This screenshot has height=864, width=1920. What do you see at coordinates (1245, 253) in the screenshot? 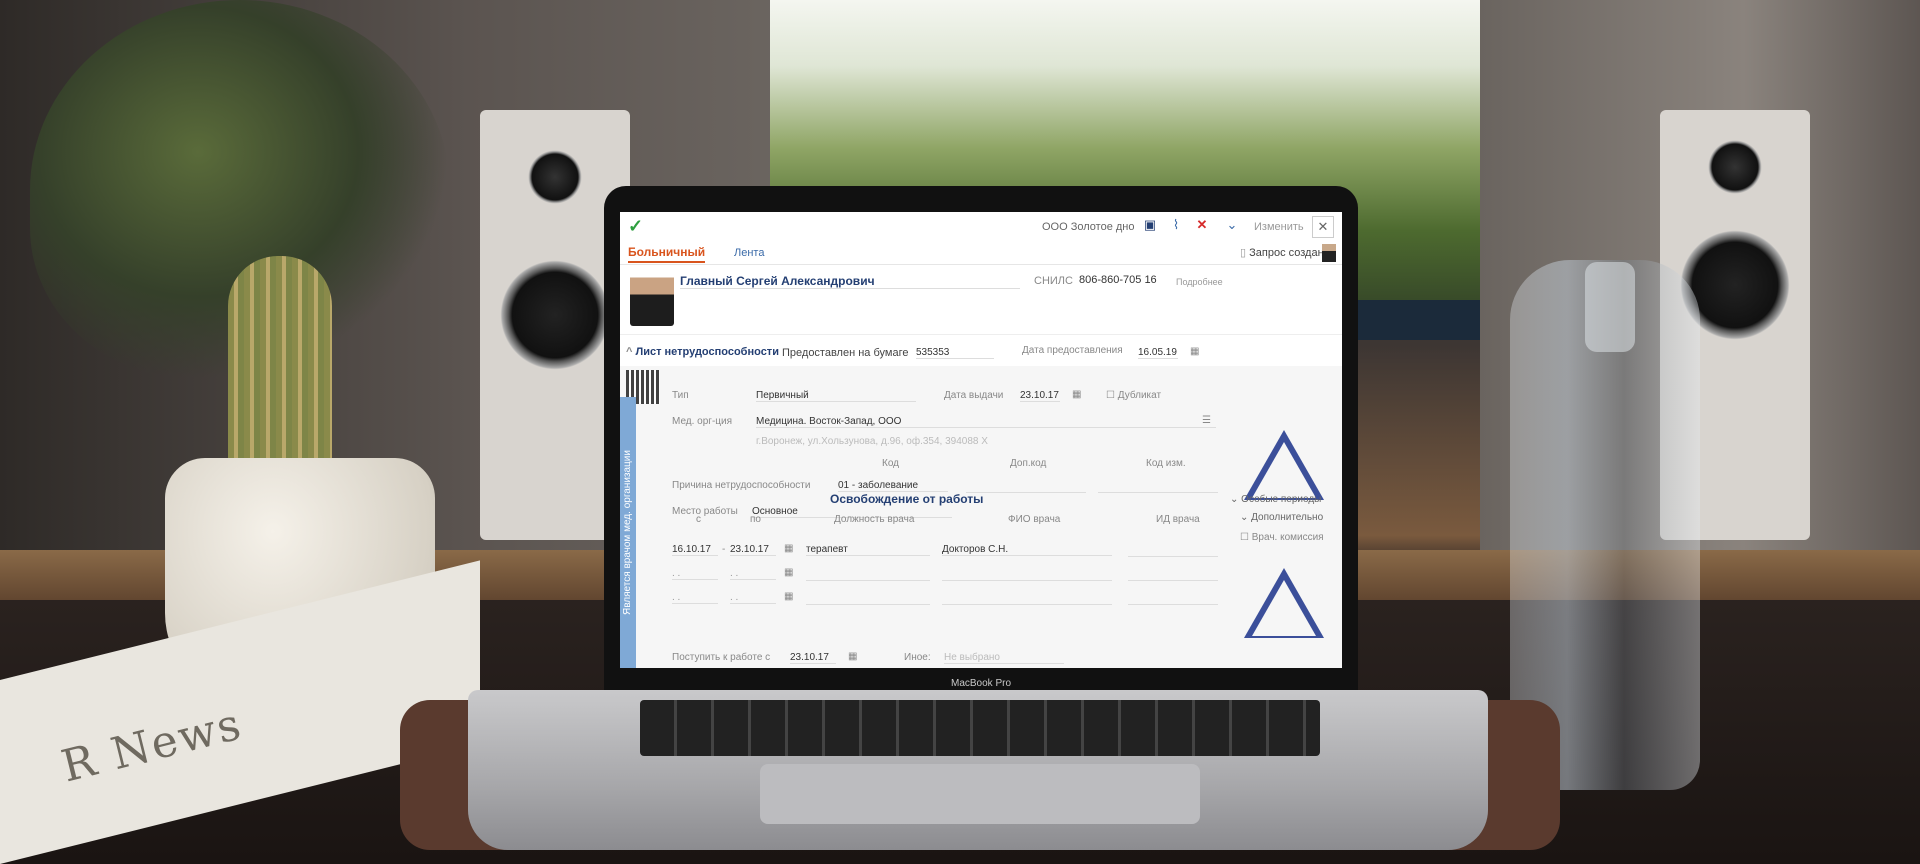
I see `document-icon: ▯` at bounding box center [1245, 253].